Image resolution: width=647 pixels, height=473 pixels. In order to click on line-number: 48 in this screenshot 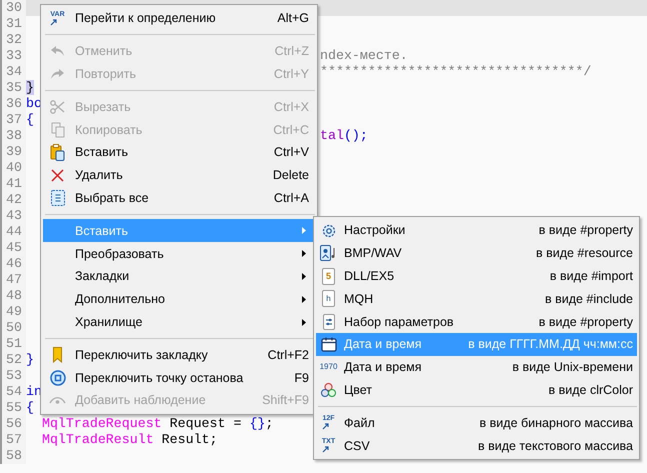, I will do `click(13, 296)`.